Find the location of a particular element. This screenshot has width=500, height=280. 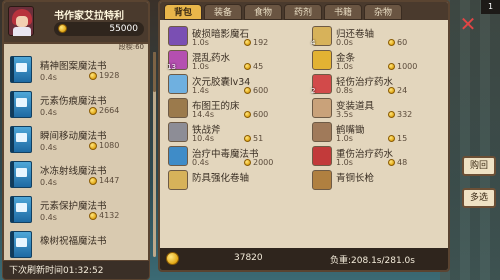

inventory-tabs: 背包 装备 食物 药剂 书籍 杂物 is located at coordinates (304, 11).